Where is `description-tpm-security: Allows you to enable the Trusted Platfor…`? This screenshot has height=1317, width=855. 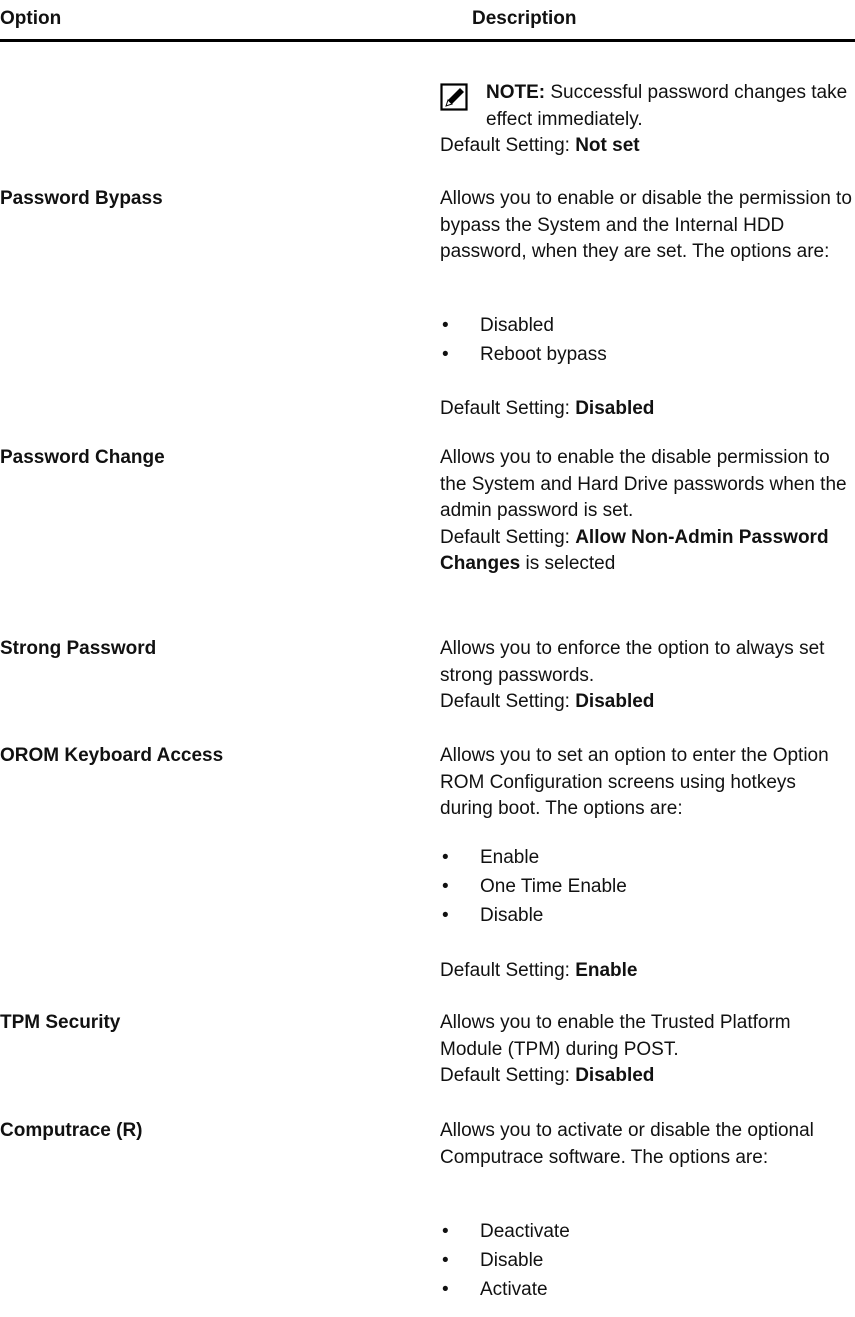
description-tpm-security: Allows you to enable the Trusted Platfor… is located at coordinates (646, 1050).